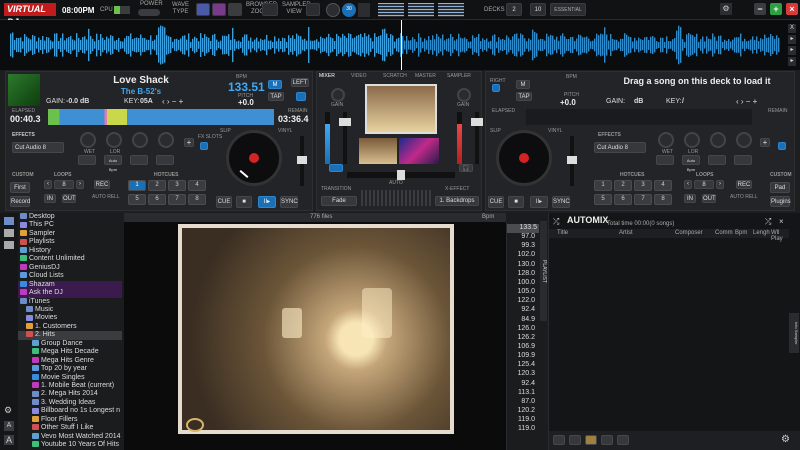  Describe the element at coordinates (591, 440) in the screenshot. I see `automix-mix-icon` at that location.